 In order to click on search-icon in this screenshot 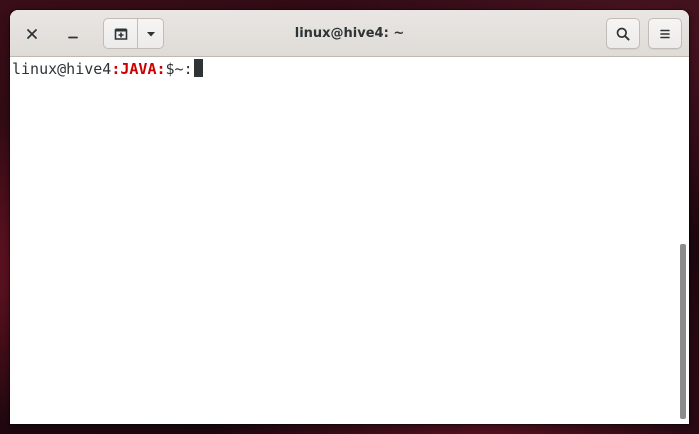, I will do `click(623, 34)`.